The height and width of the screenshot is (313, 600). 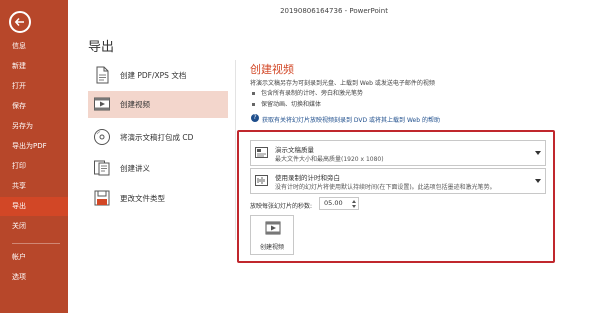 I want to click on narration-title: 使用录制的计时和旁白, so click(x=307, y=178).